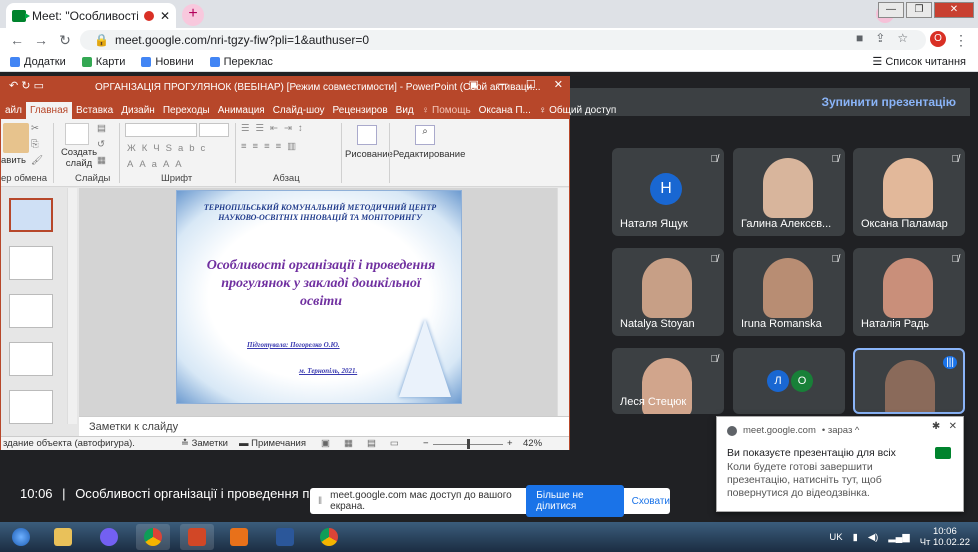  Describe the element at coordinates (446, 110) in the screenshot. I see `tab-help: ♀ Помощь` at that location.